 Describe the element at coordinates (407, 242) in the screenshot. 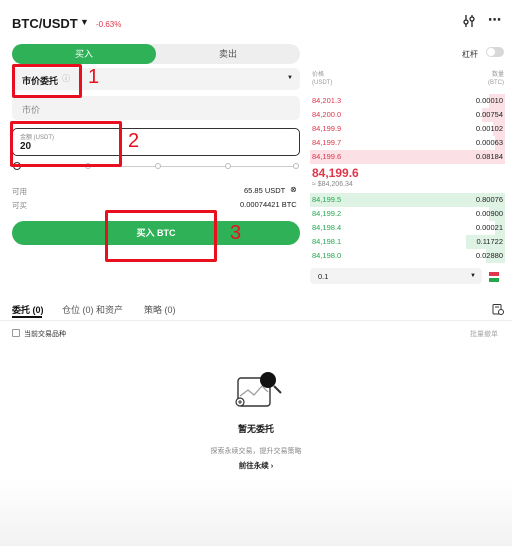

I see `bid-row: 84,198.1 0.11722` at that location.